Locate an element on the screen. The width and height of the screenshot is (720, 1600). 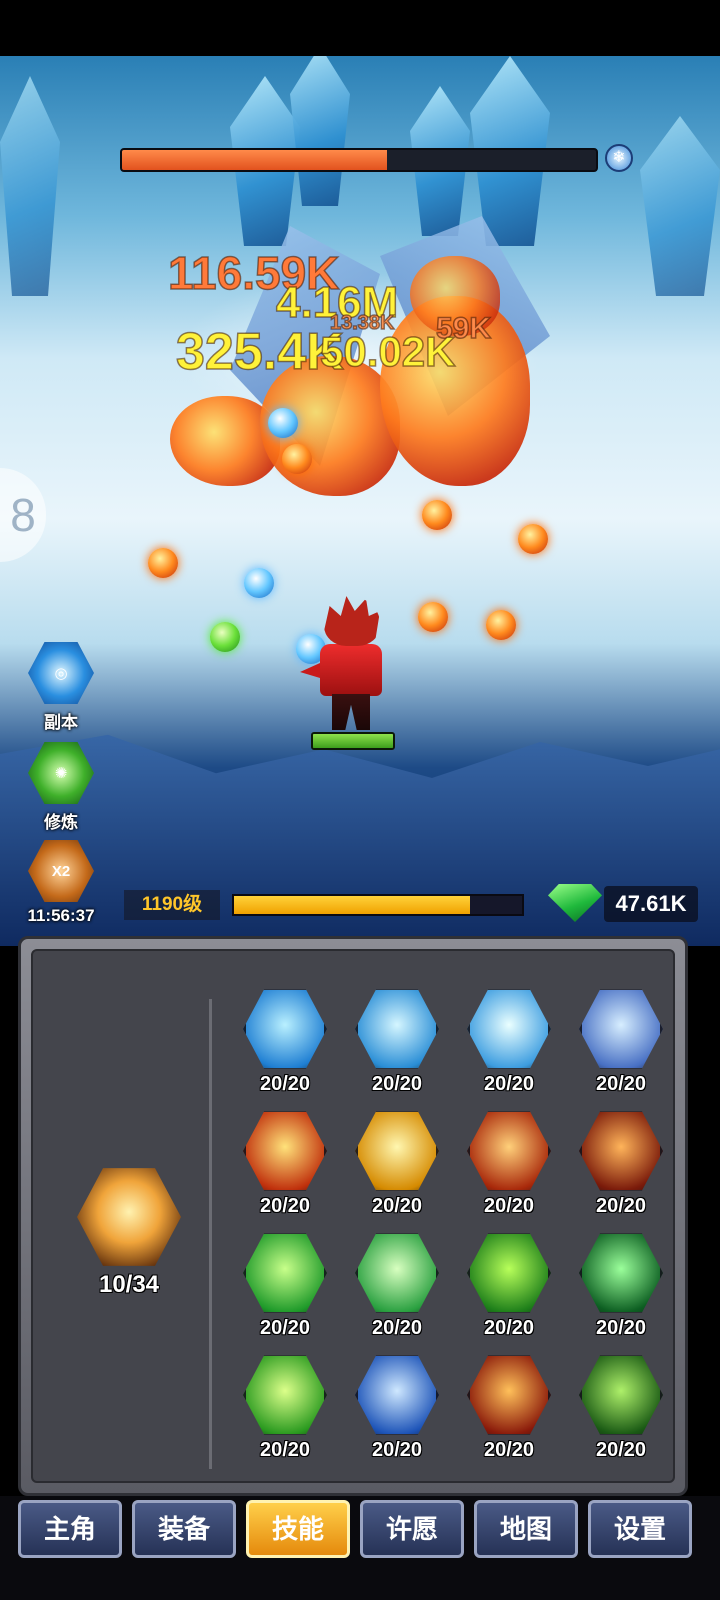
heart-heal-icon is located at coordinates (285, 1395).